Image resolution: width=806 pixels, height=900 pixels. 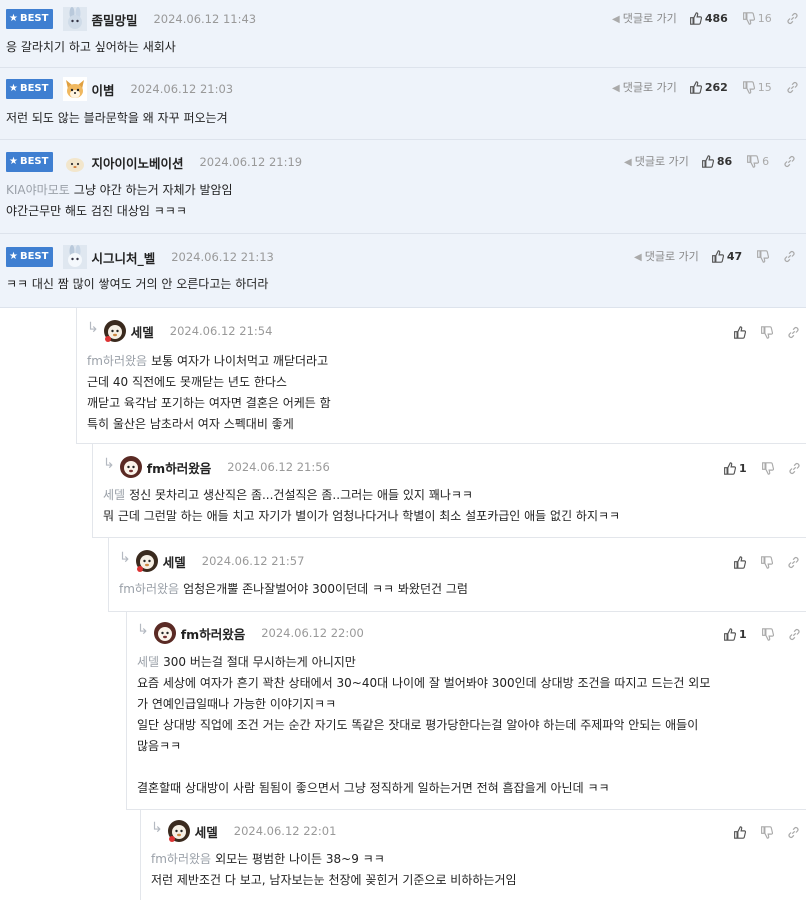 I want to click on comment-line: KIA야마모토 그냥 야간 하는거 자체가 발암임, so click(x=119, y=190).